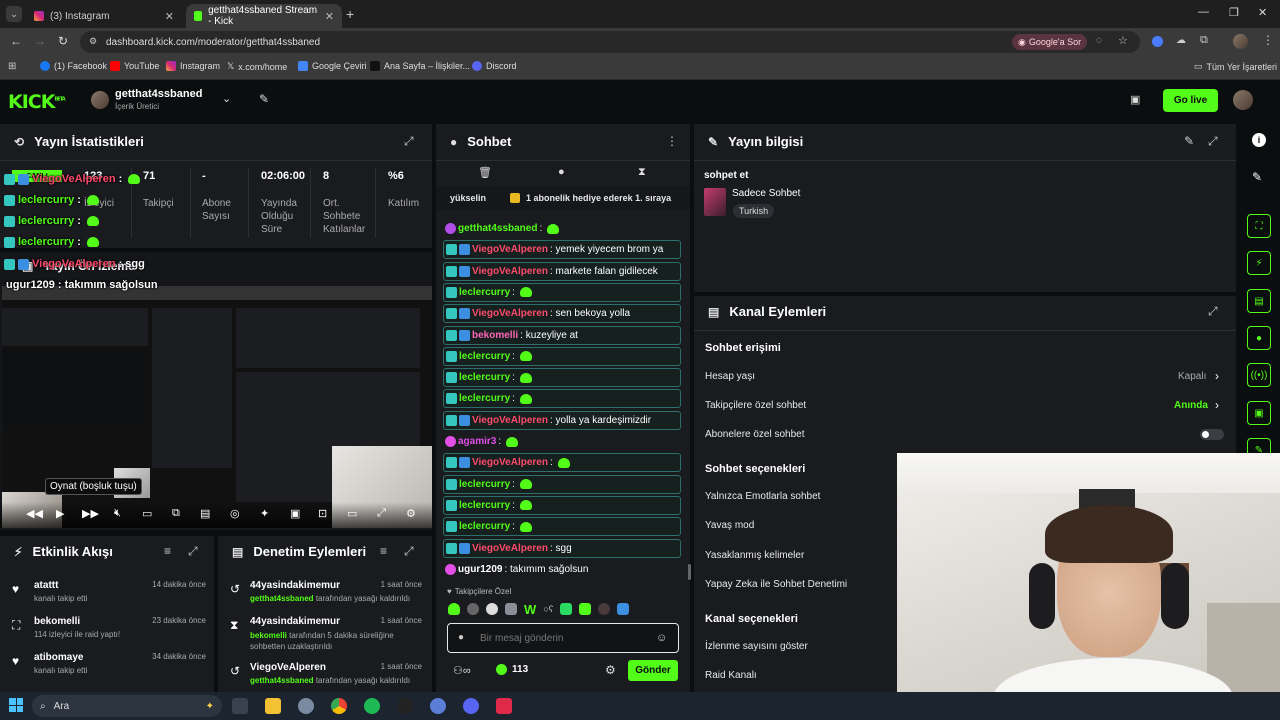  What do you see at coordinates (193, 66) in the screenshot?
I see `bookmark-instagram: Instagram` at bounding box center [193, 66].